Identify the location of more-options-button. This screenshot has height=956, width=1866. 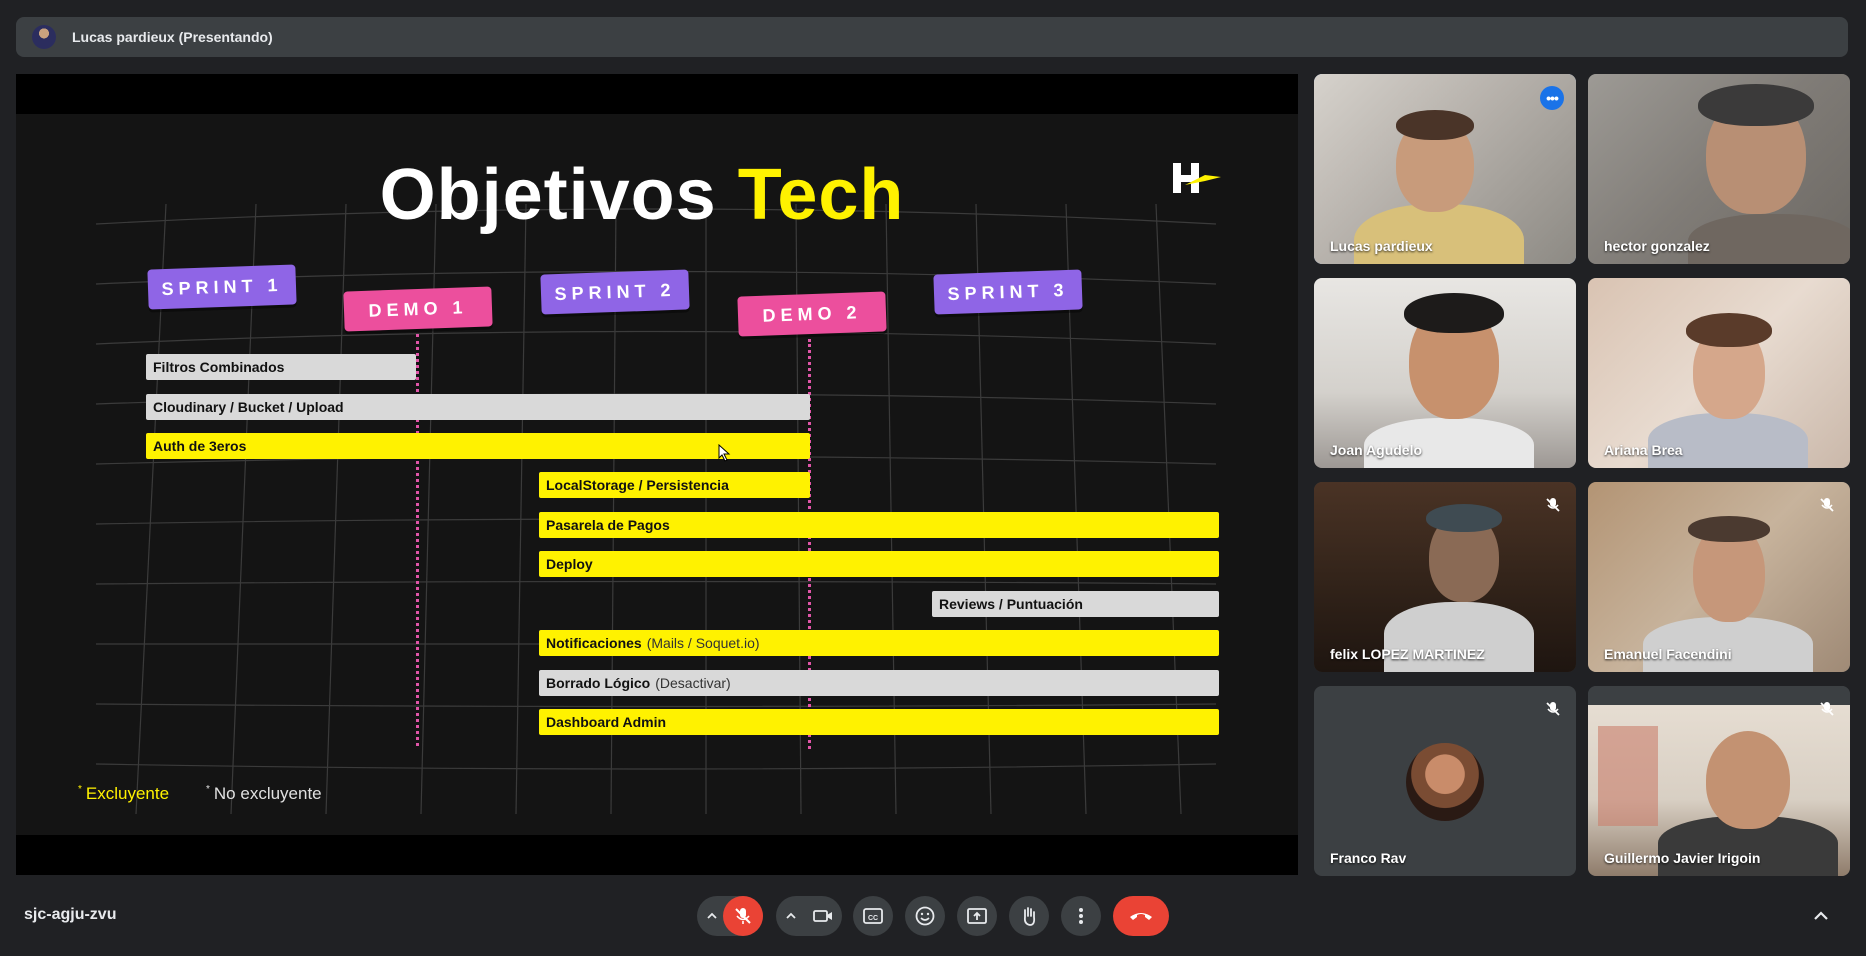
(1081, 916).